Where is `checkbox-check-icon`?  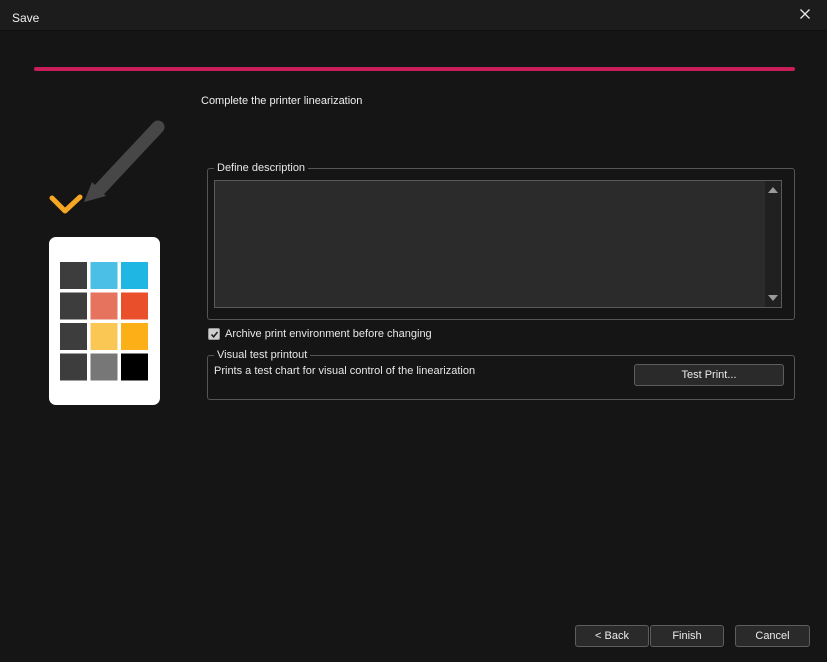
checkbox-check-icon is located at coordinates (214, 334).